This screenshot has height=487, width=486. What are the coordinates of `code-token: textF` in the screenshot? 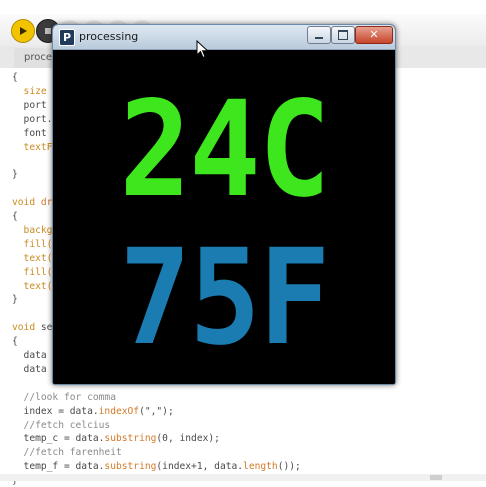 It's located at (32, 147).